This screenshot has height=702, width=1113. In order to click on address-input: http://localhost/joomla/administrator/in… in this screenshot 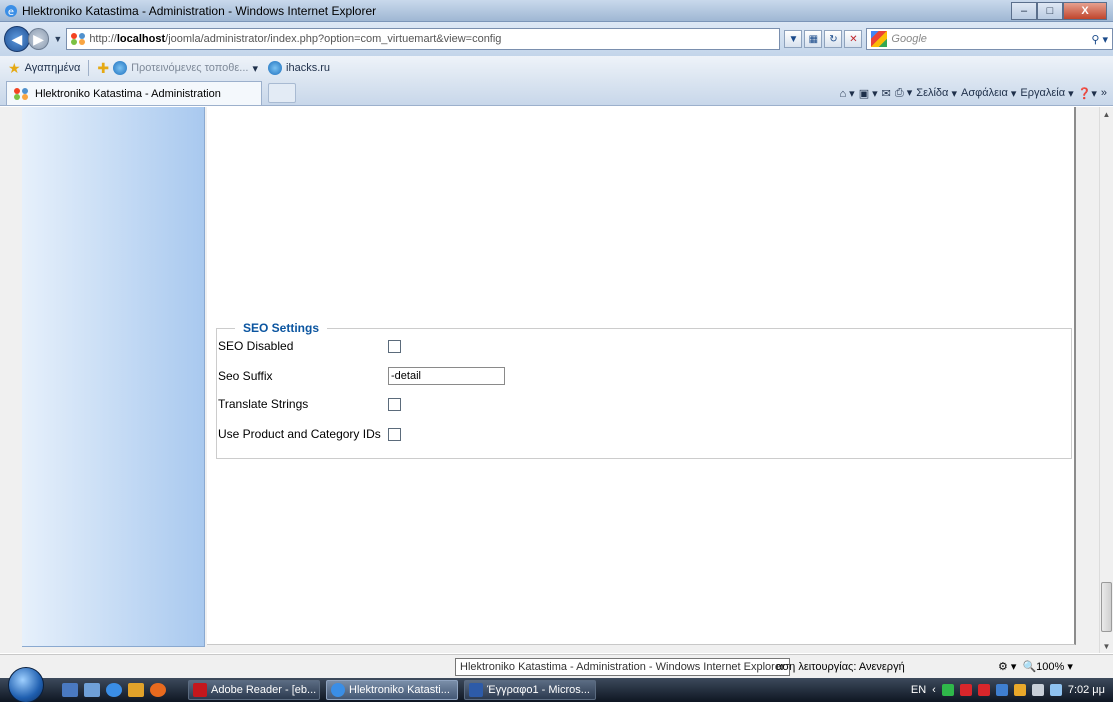, I will do `click(423, 39)`.